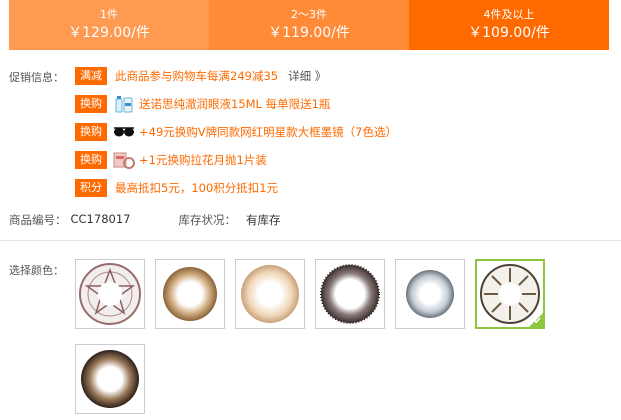  I want to click on price-tier-3: 4件及以上 ￥109.00/件, so click(509, 25).